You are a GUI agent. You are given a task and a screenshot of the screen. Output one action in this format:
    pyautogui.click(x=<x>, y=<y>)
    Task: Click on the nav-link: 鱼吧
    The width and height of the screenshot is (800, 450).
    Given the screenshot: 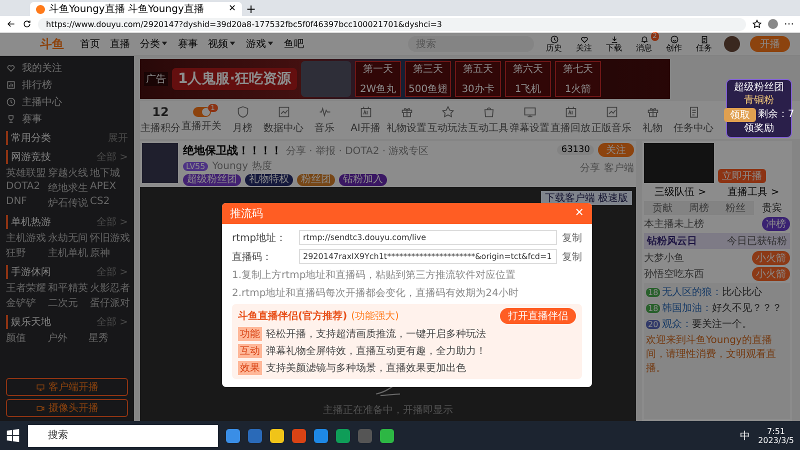 What is the action you would take?
    pyautogui.click(x=294, y=44)
    